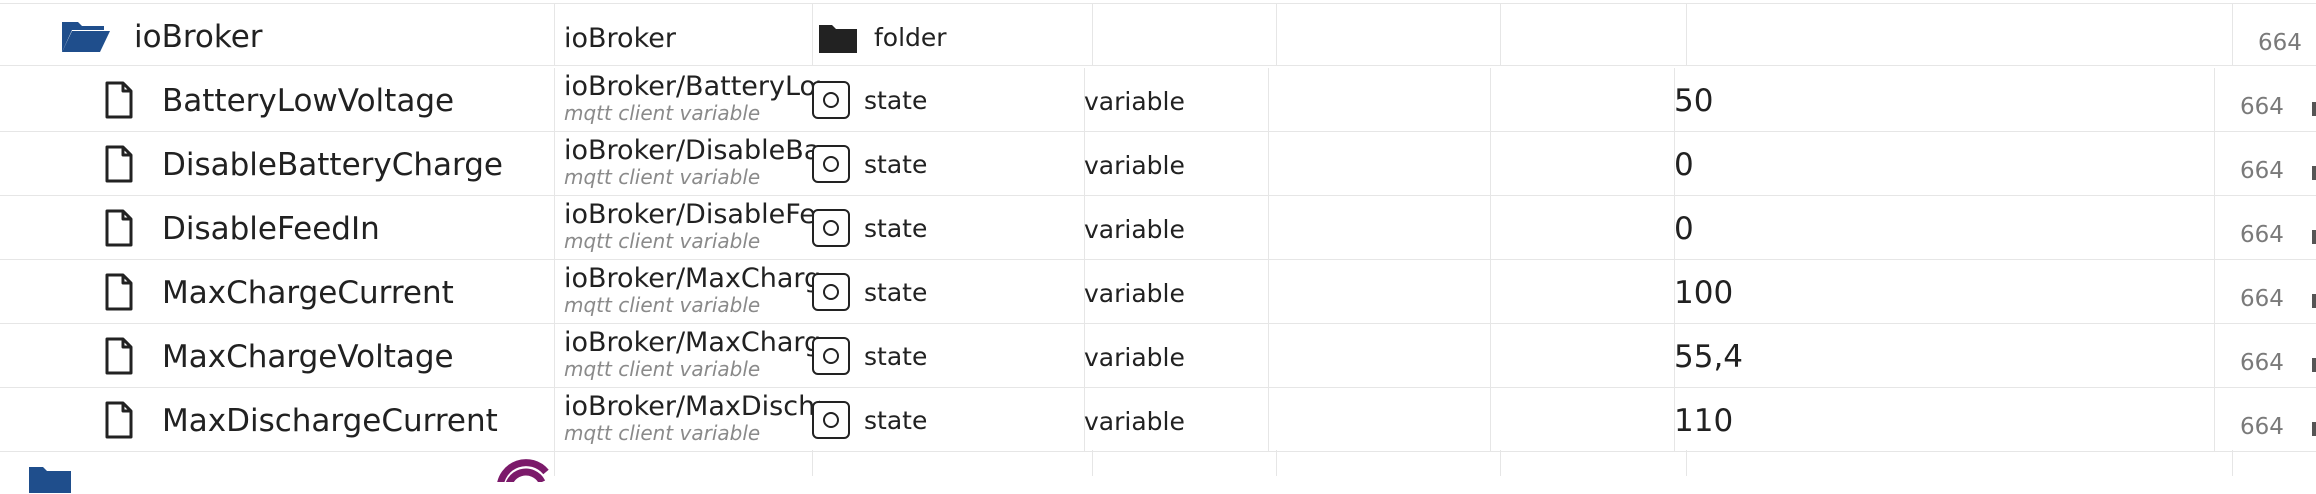  What do you see at coordinates (308, 357) in the screenshot?
I see `object-name: MaxChargeVoltage` at bounding box center [308, 357].